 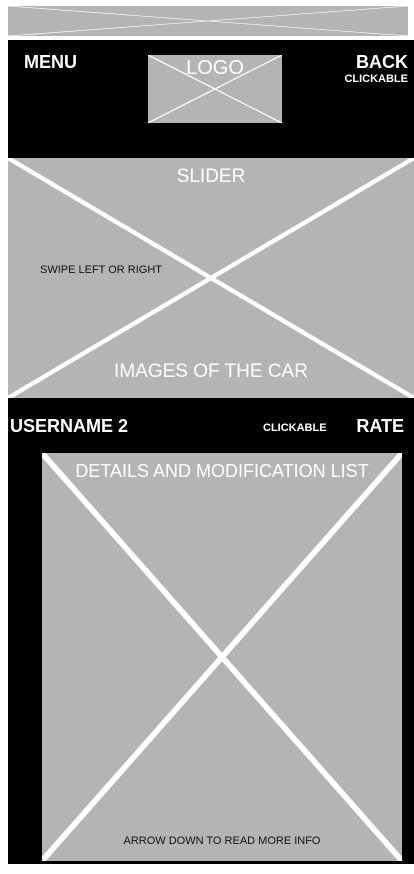 I want to click on rate-button: RATE, so click(x=380, y=426).